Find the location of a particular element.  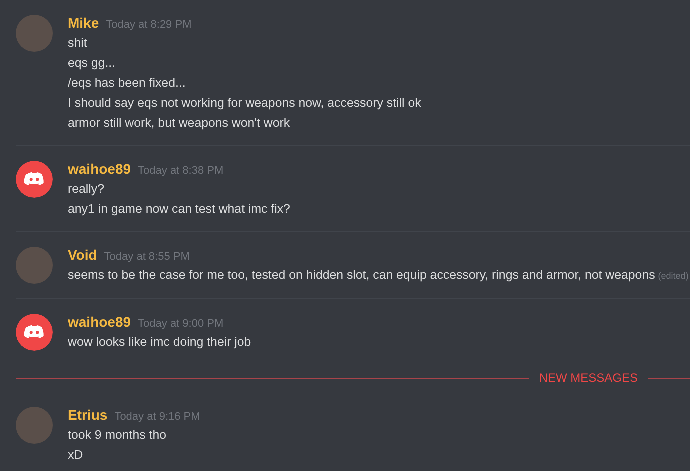

timestamp: Today at 9:16 PM is located at coordinates (157, 417).